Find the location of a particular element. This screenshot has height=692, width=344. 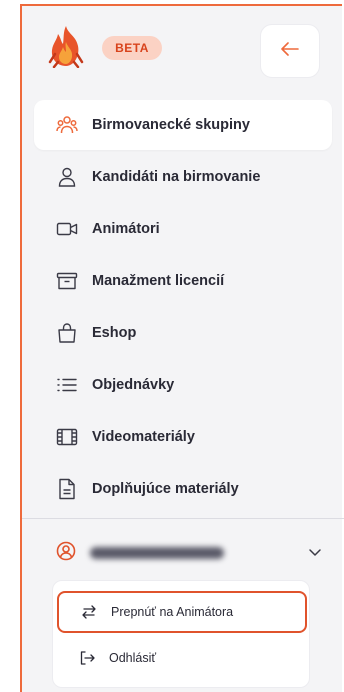

sidebar-item-birmovanecke-skupiny: Birmovanecké skupiny is located at coordinates (183, 125).